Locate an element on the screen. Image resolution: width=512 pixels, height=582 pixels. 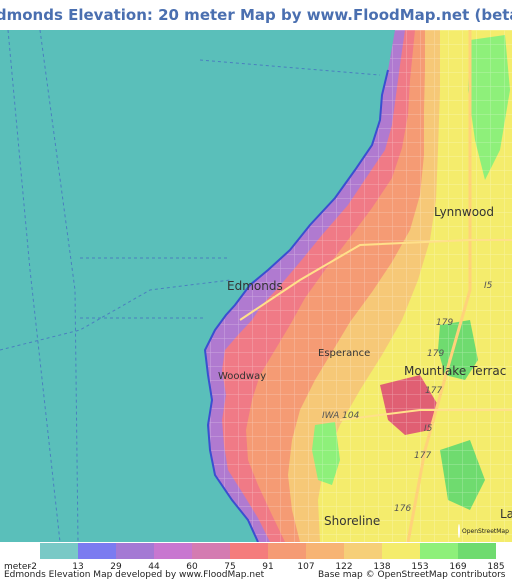
road-label-177-b: 177 is located at coordinates (423, 456).